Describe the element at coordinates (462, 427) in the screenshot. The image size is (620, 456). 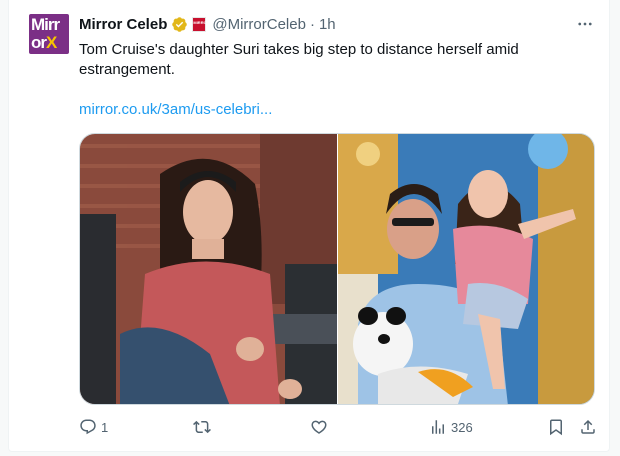
I see `views-count: 326` at that location.